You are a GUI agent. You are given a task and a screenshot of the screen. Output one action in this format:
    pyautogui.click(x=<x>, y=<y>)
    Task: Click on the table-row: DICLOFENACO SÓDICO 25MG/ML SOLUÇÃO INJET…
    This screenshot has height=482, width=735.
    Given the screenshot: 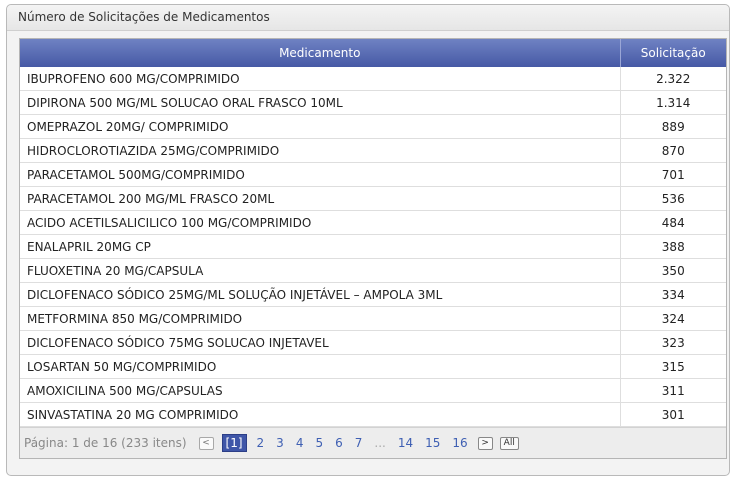 What is the action you would take?
    pyautogui.click(x=373, y=294)
    